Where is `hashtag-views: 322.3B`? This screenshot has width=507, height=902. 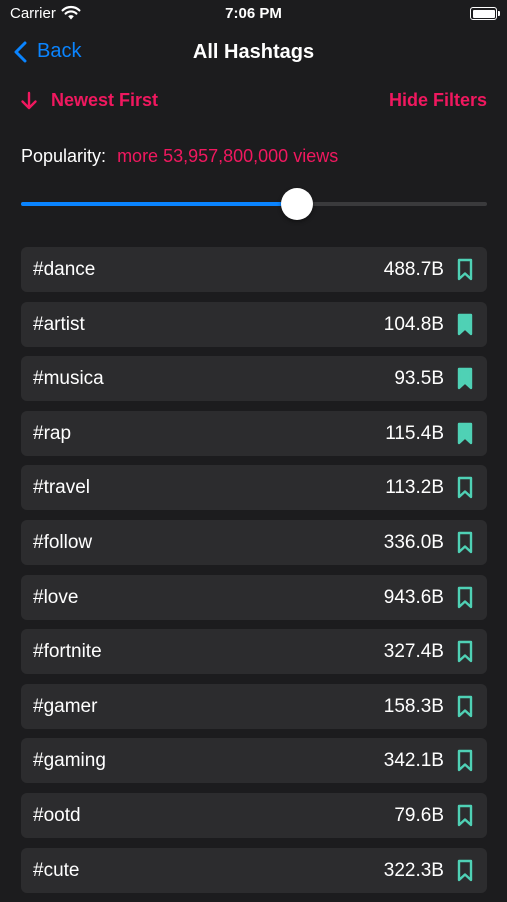 hashtag-views: 322.3B is located at coordinates (413, 870).